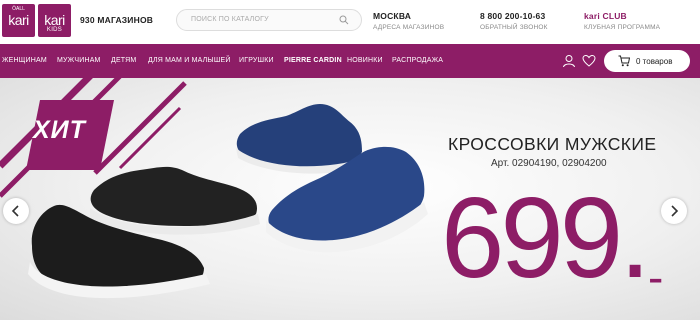  I want to click on nav-item-sale: РАСПРОДАЖА, so click(417, 60).